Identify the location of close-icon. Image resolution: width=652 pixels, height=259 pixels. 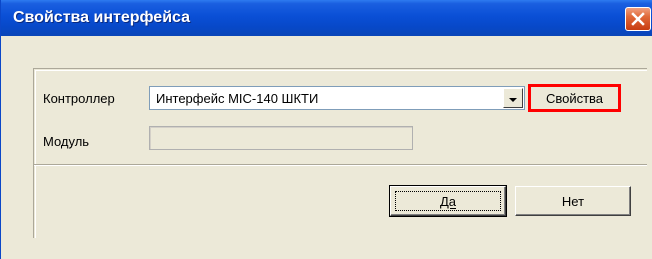
(638, 19).